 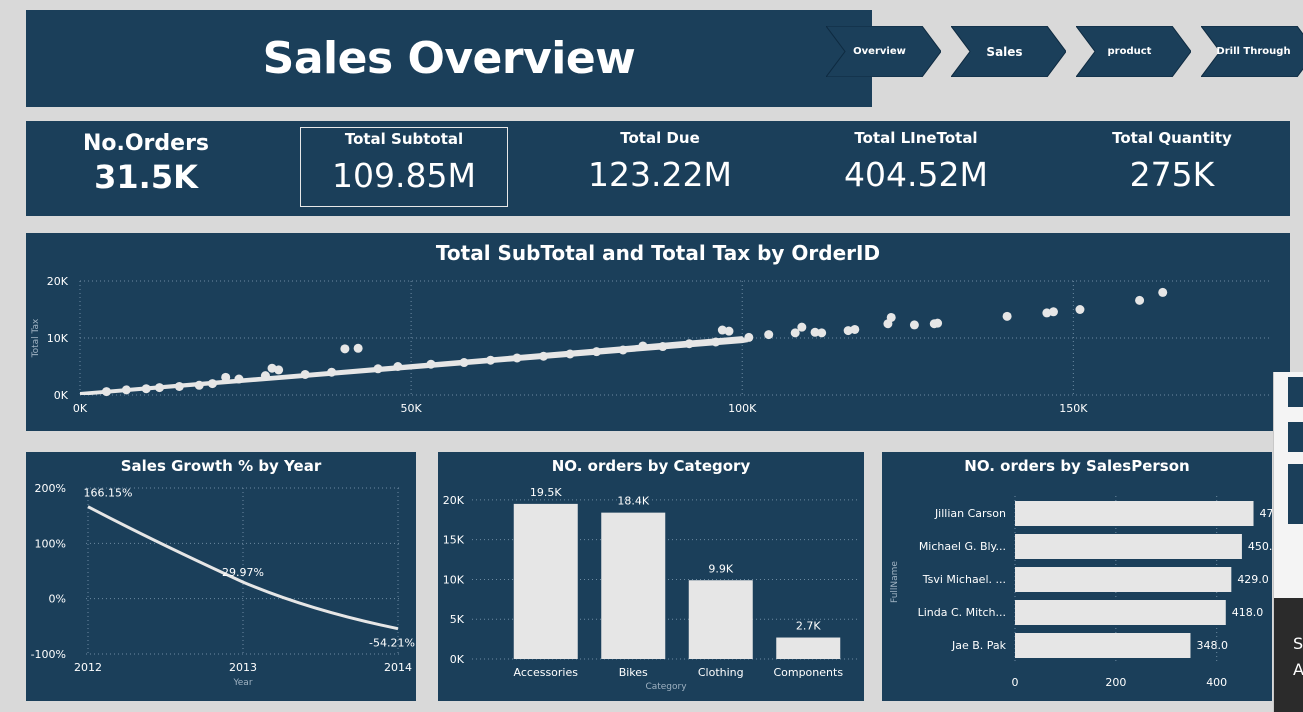 What do you see at coordinates (88, 667) in the screenshot?
I see `growth-x-tick-label: 2012` at bounding box center [88, 667].